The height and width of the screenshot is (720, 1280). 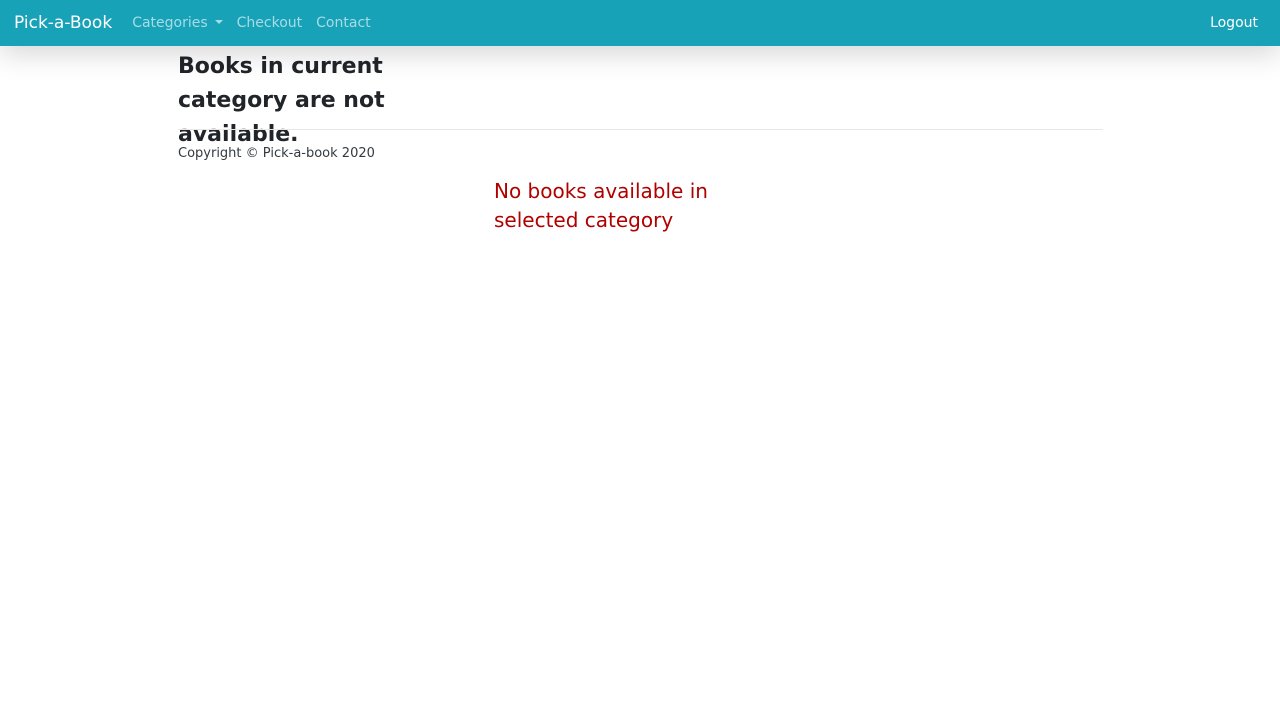 I want to click on nav-categories-dropdown: Categories, so click(x=177, y=23).